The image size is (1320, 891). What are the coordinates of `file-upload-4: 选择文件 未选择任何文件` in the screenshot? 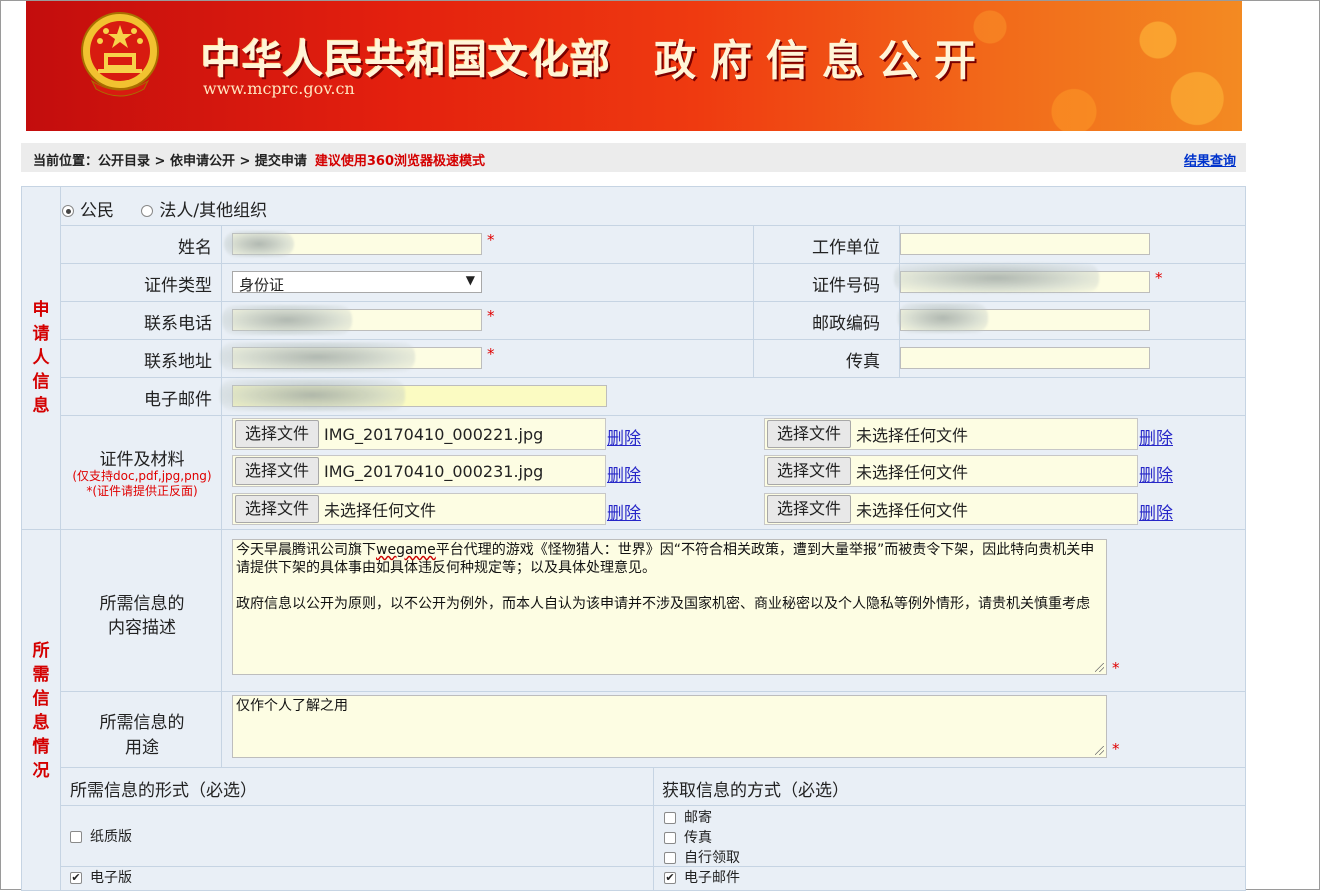 It's located at (951, 471).